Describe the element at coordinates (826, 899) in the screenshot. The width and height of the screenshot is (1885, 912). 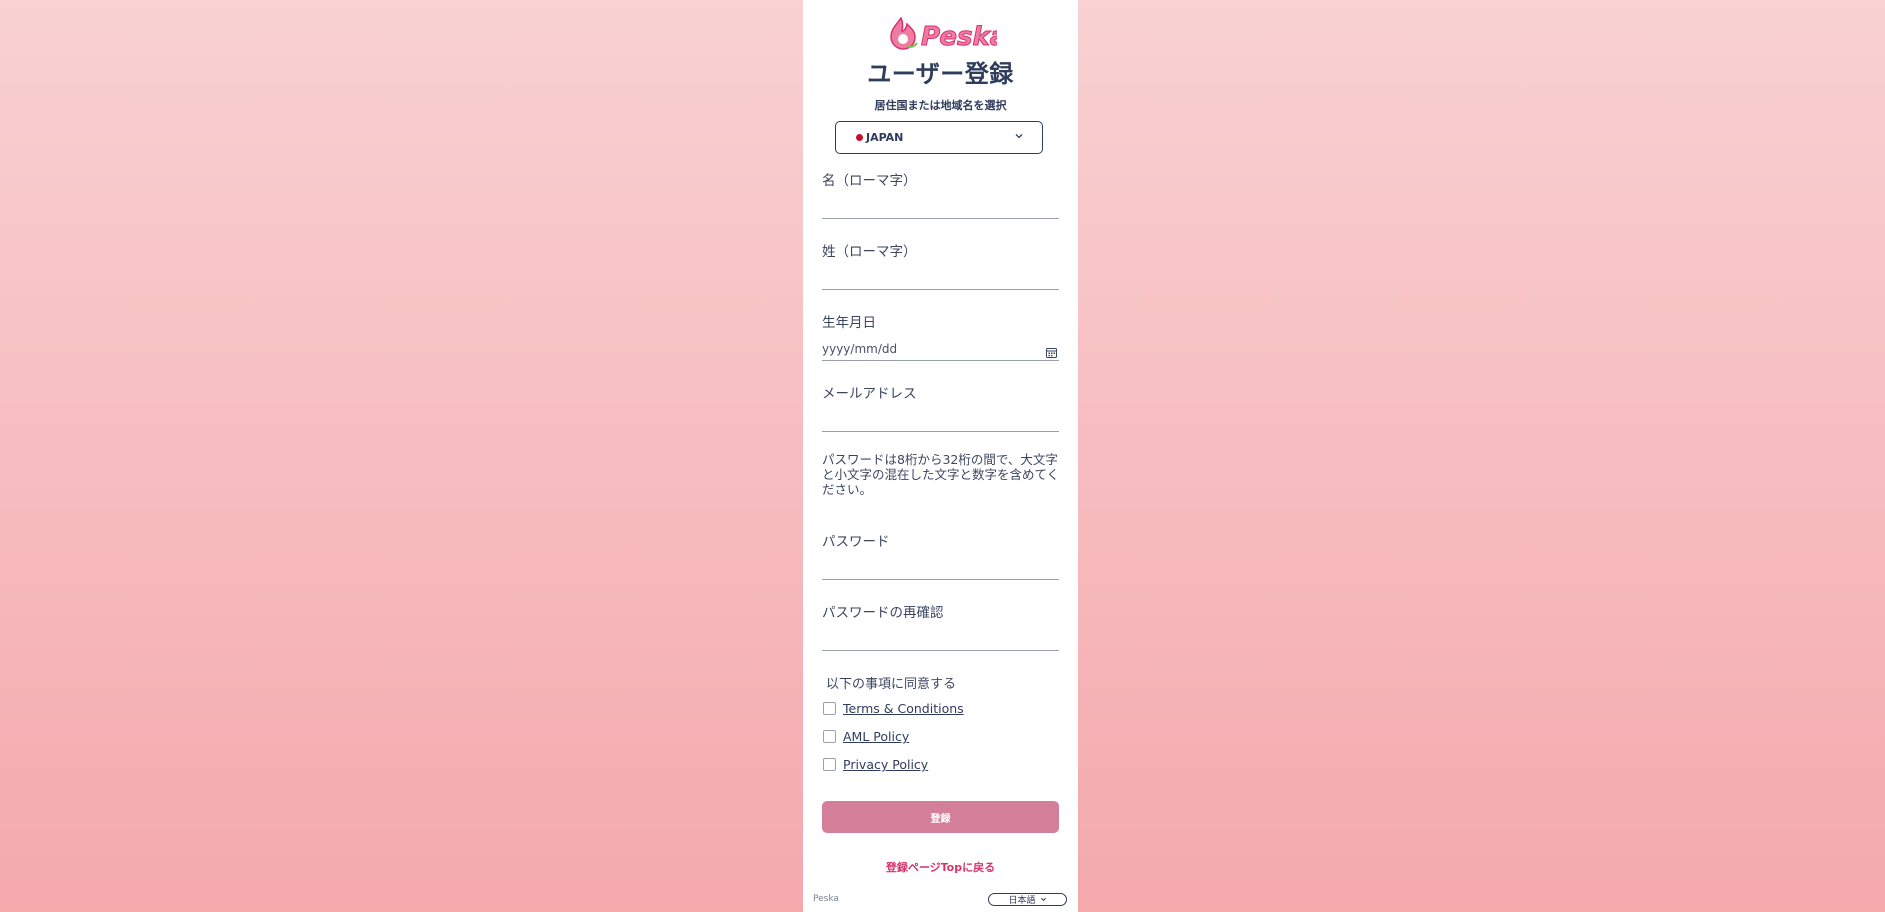
I see `footer-brand: Peska` at that location.